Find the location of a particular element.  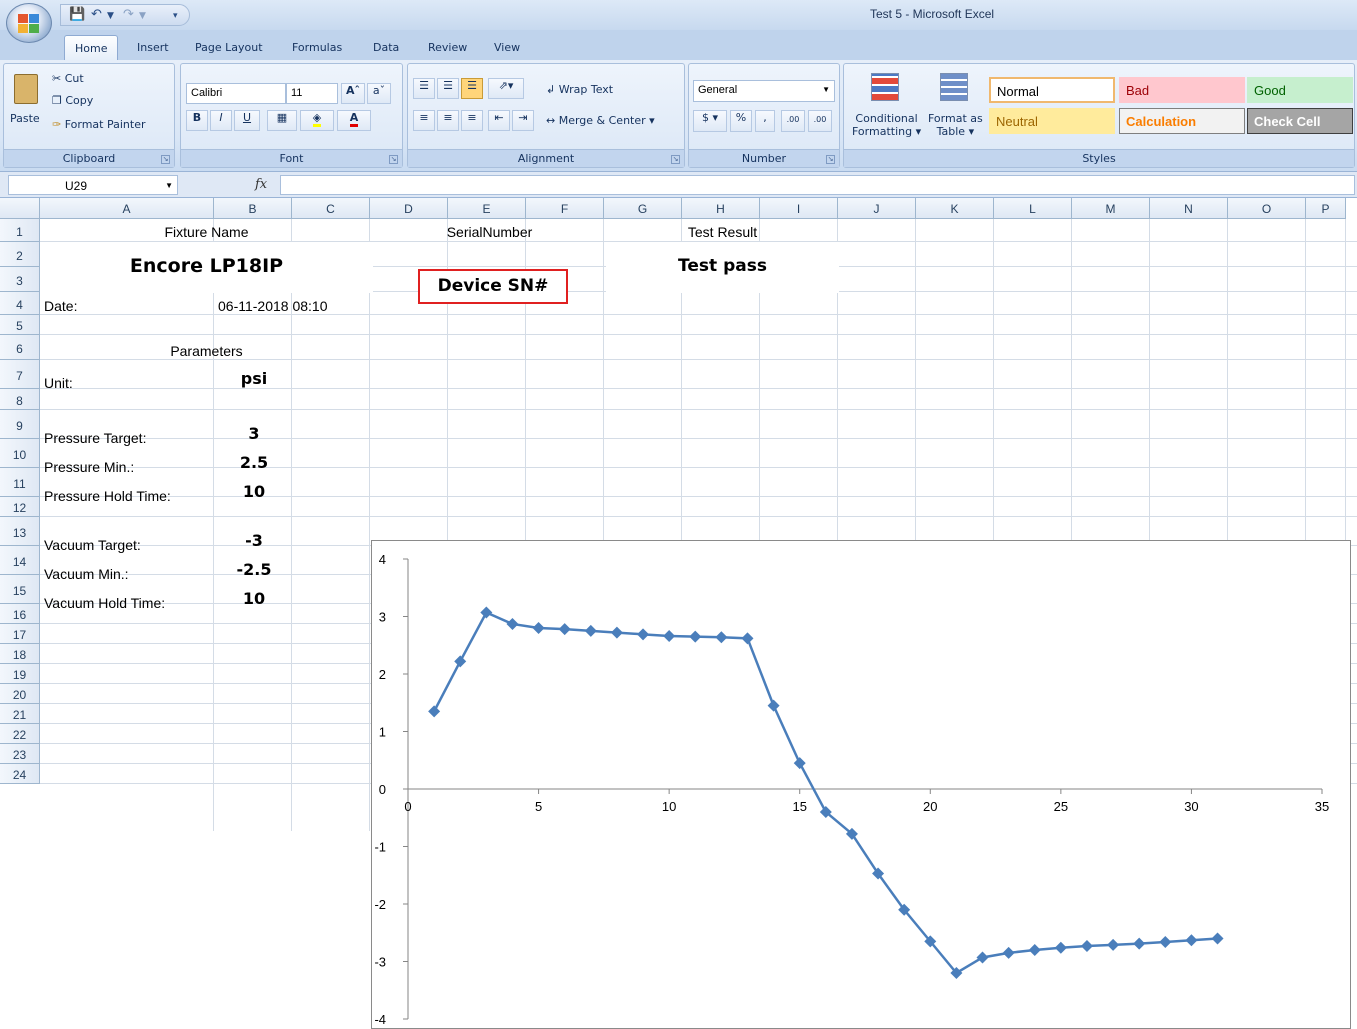

tab-home: Home is located at coordinates (91, 48).